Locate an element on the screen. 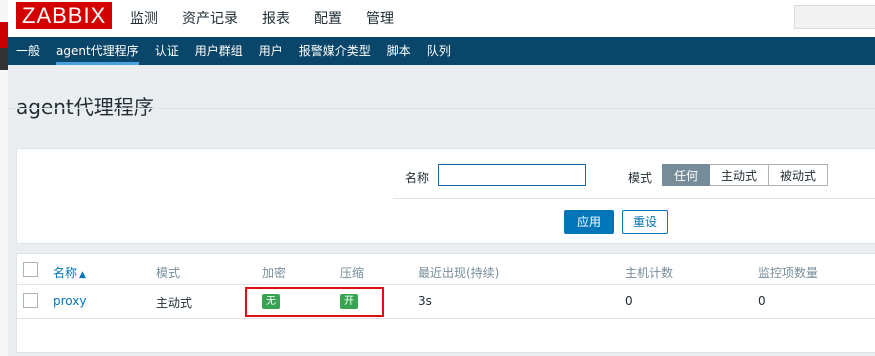 This screenshot has height=356, width=875. search-input is located at coordinates (834, 17).